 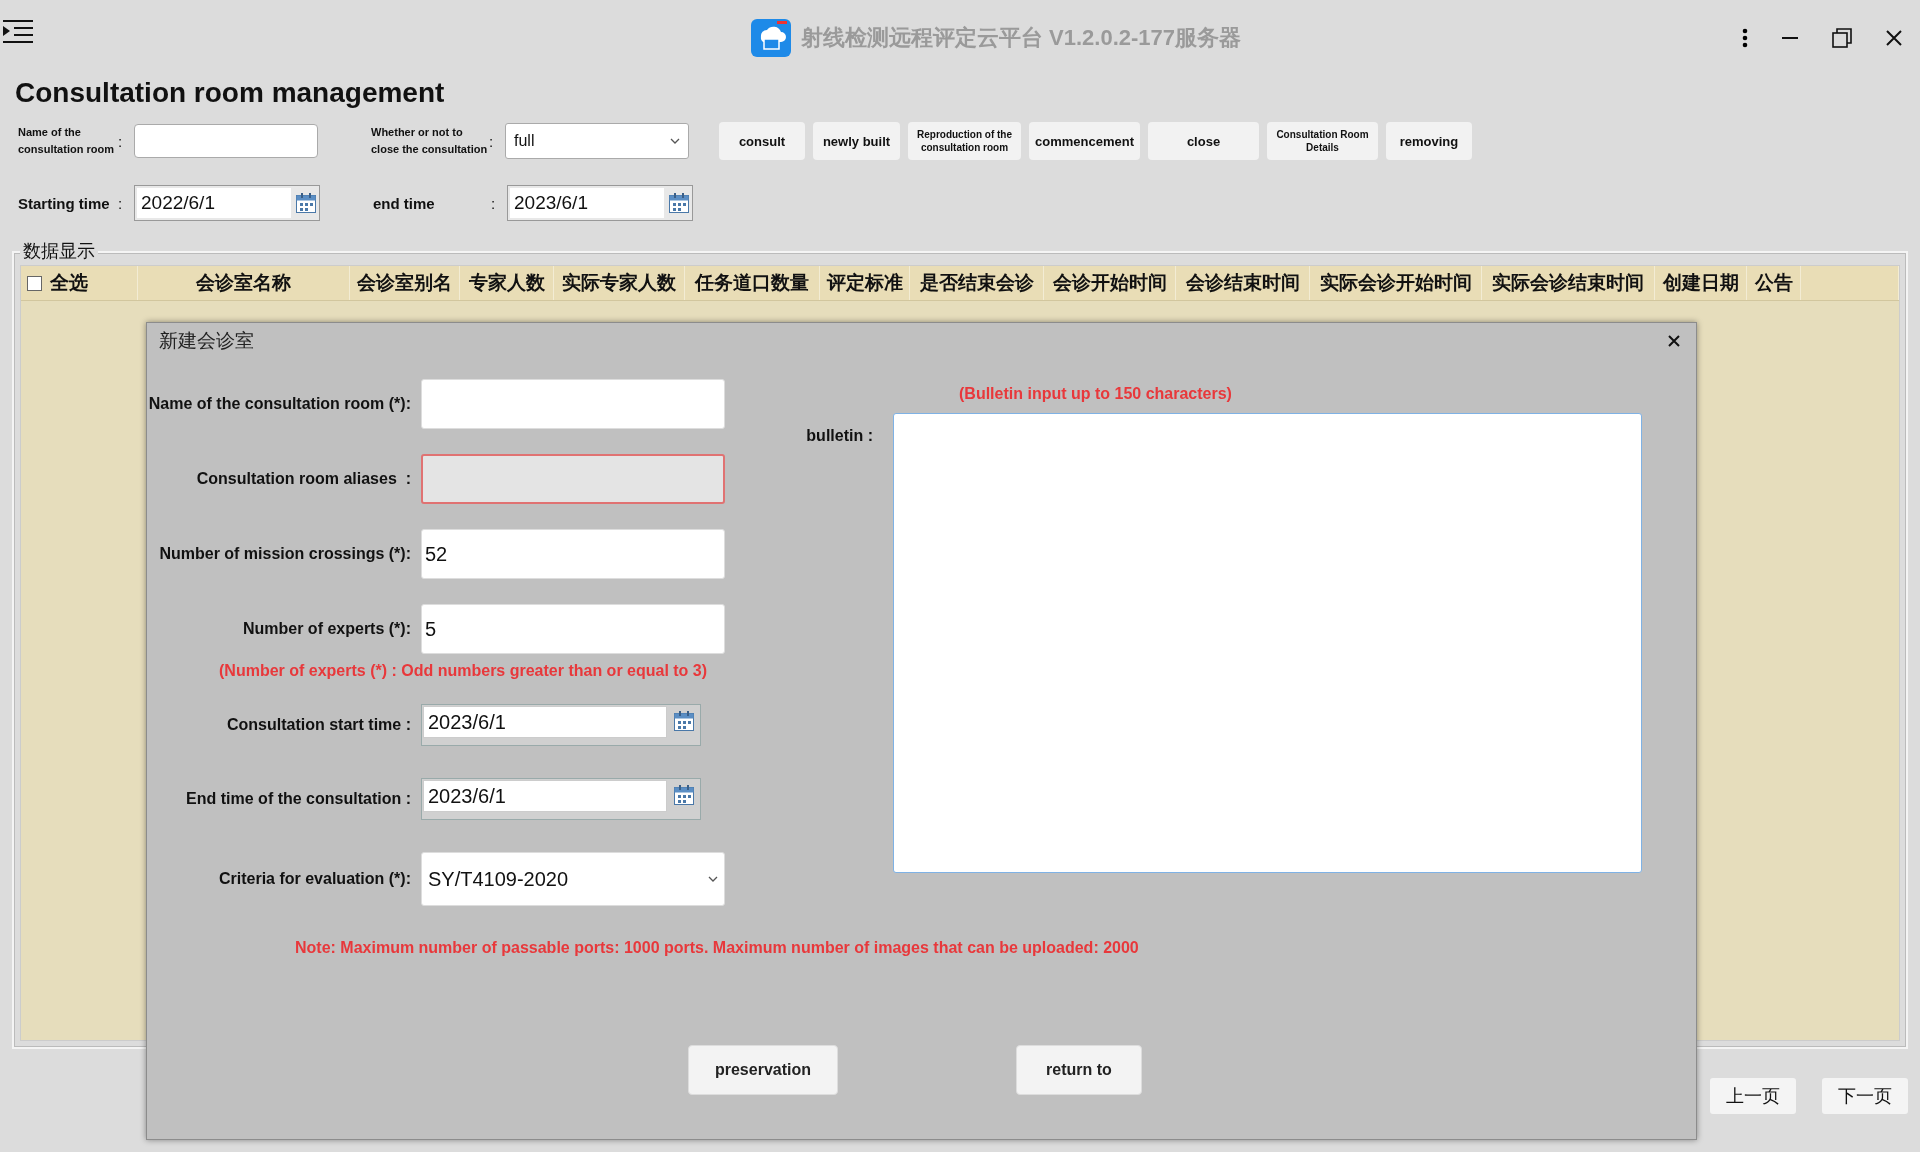 What do you see at coordinates (864, 283) in the screenshot?
I see `column-header: 评定标准` at bounding box center [864, 283].